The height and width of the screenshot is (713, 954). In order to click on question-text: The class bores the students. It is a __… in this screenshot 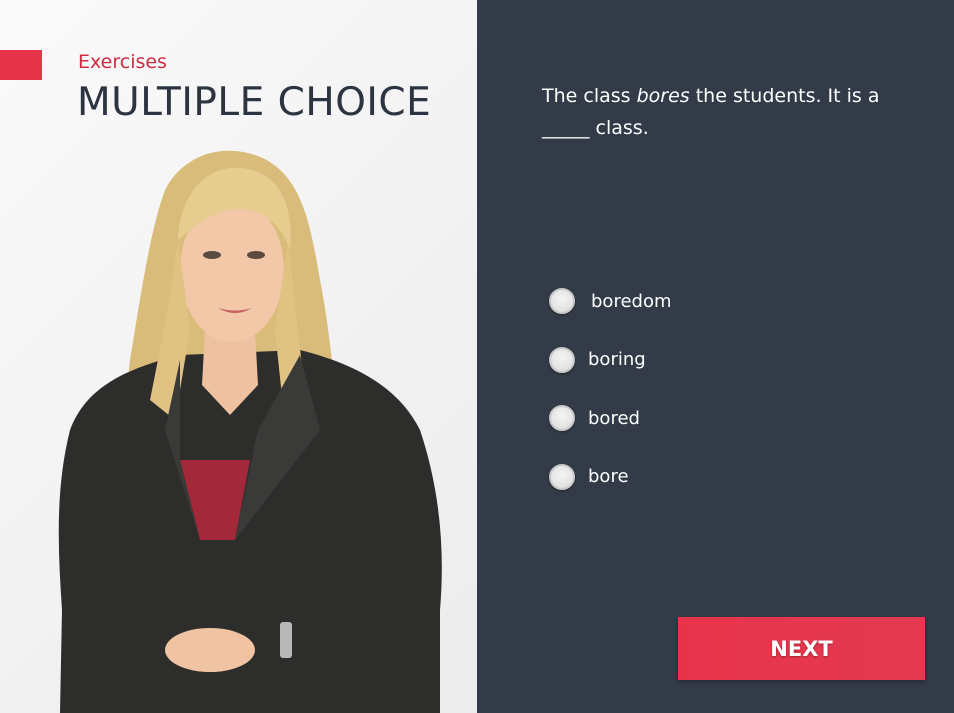, I will do `click(722, 112)`.